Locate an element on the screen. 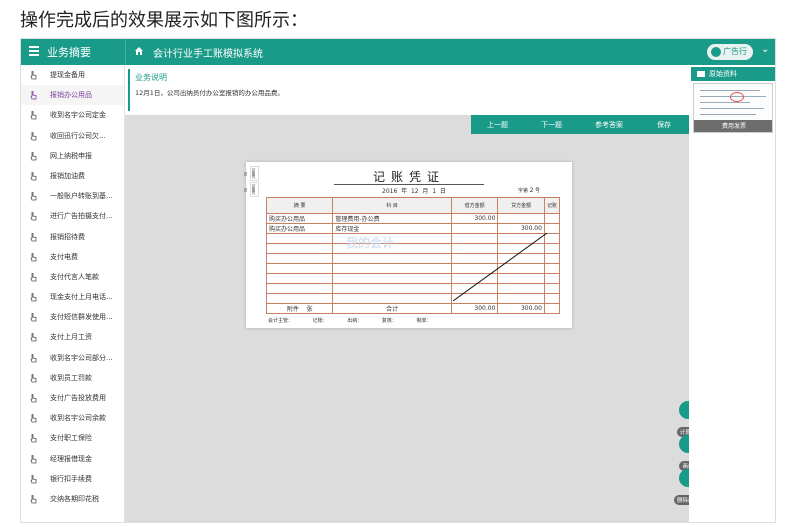 The width and height of the screenshot is (790, 527). sidebar-item: 经理报借现金 is located at coordinates (72, 459).